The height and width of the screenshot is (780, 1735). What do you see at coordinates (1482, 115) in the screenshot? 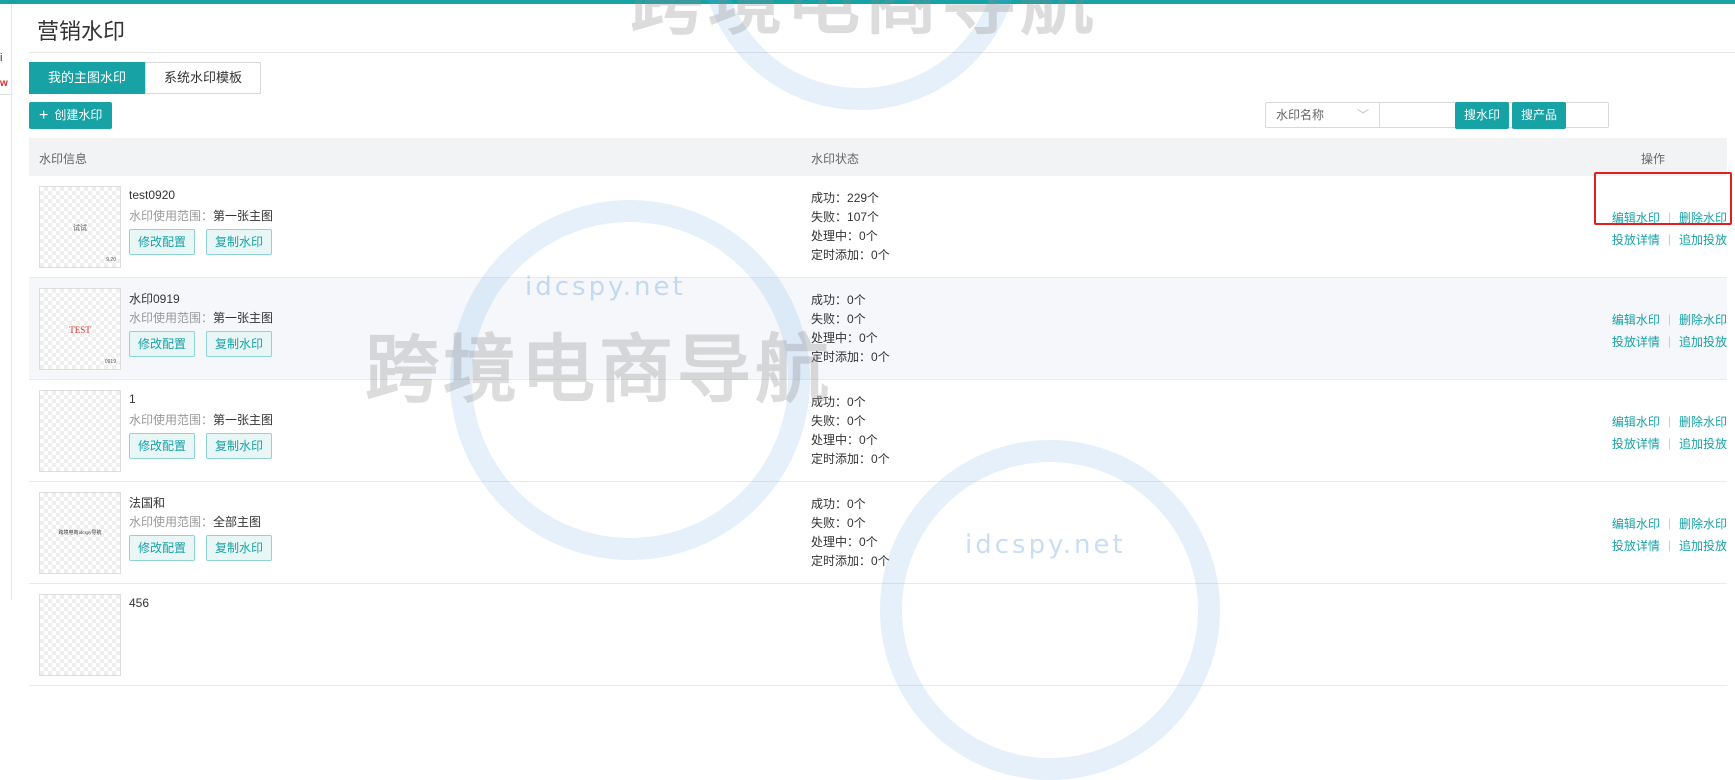
I see `search-watermark-button: 搜水印` at bounding box center [1482, 115].